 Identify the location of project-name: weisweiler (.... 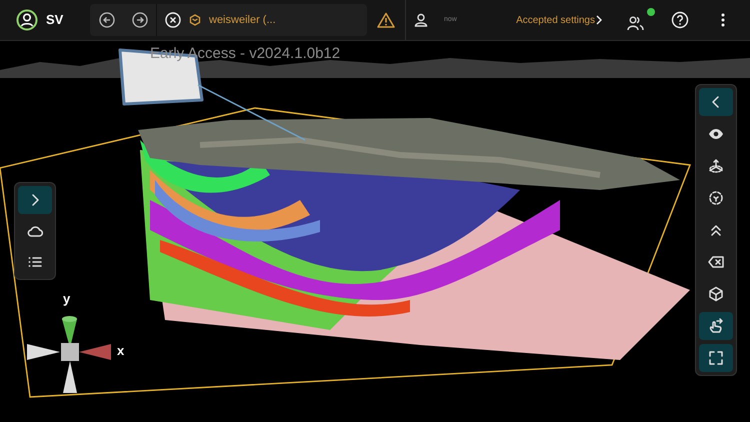
(242, 20).